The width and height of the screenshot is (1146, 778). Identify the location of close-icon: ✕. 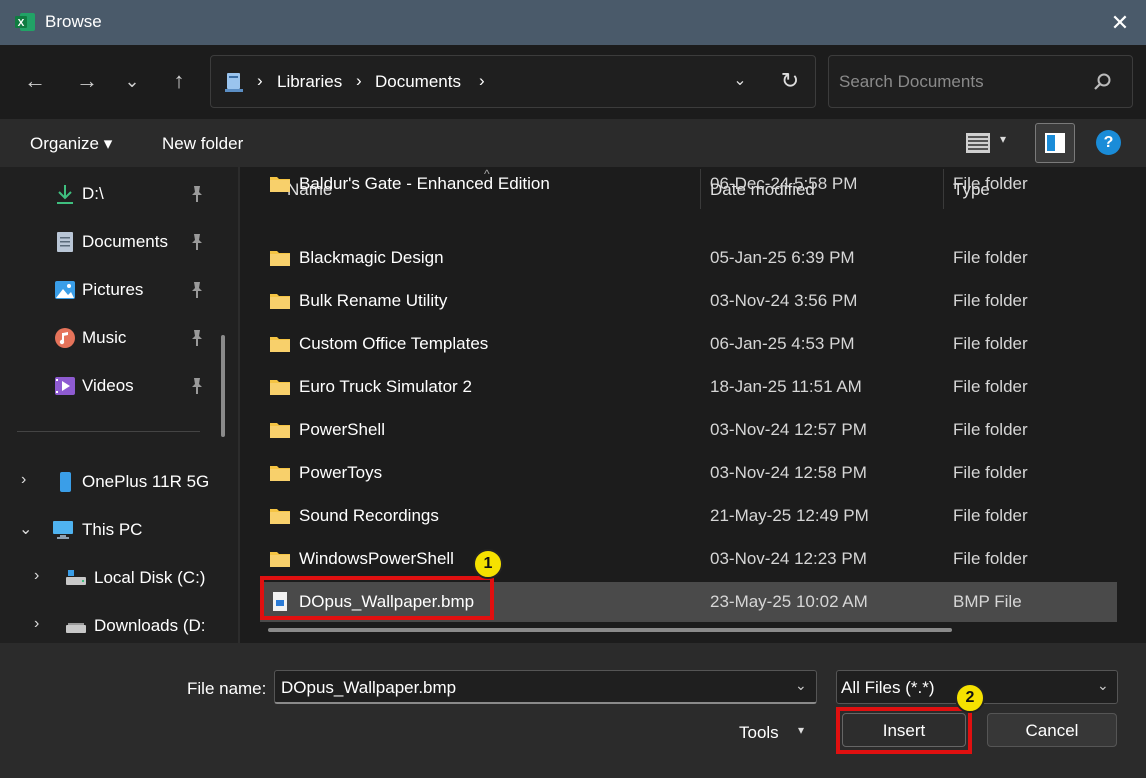
(1120, 23).